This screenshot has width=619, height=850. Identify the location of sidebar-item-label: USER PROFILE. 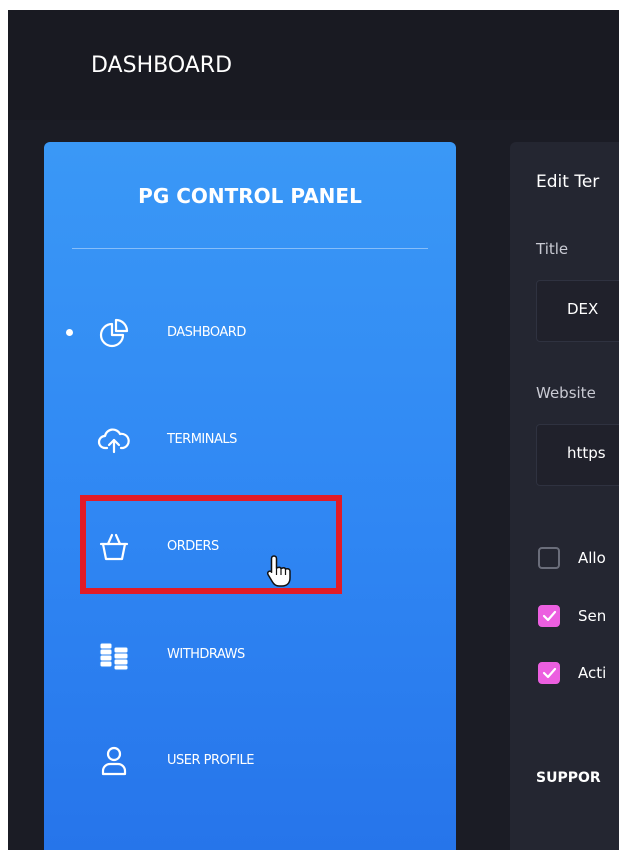
(211, 760).